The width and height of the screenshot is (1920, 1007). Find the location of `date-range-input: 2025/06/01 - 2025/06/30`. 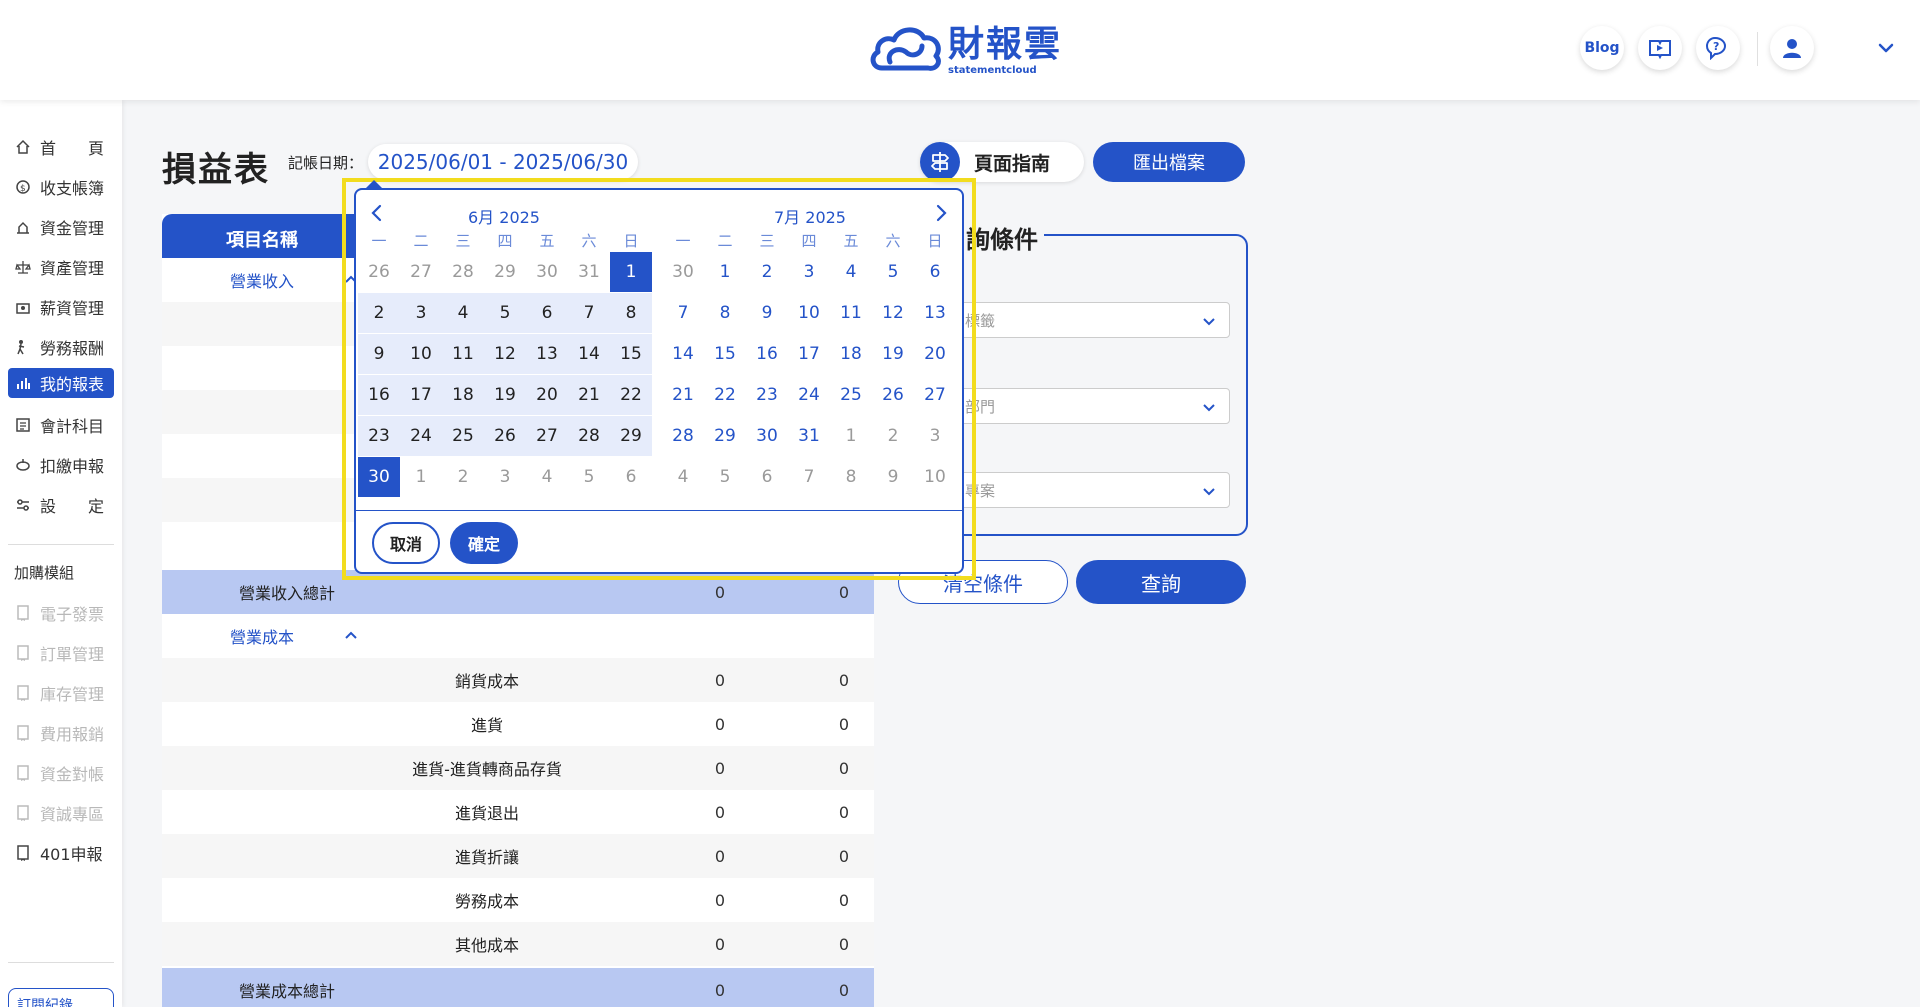

date-range-input: 2025/06/01 - 2025/06/30 is located at coordinates (503, 162).